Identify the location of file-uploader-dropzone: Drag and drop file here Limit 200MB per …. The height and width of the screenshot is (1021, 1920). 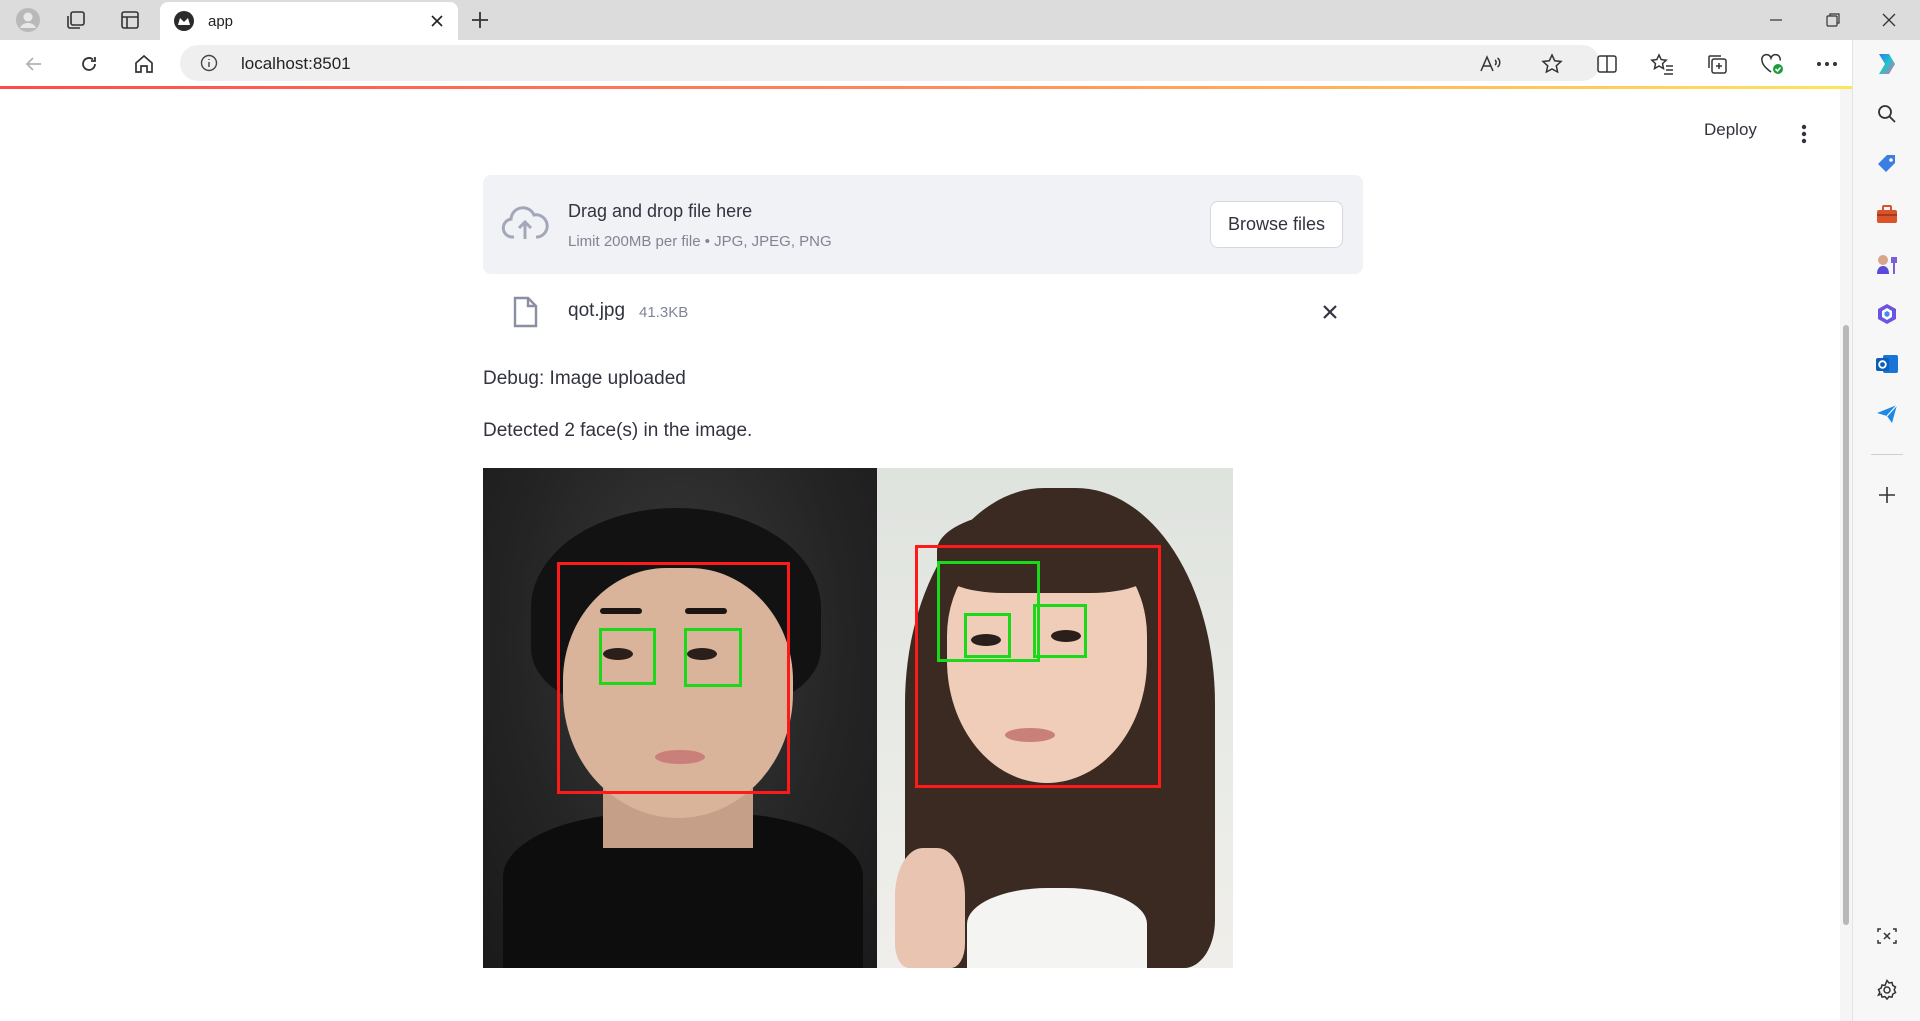
(923, 224).